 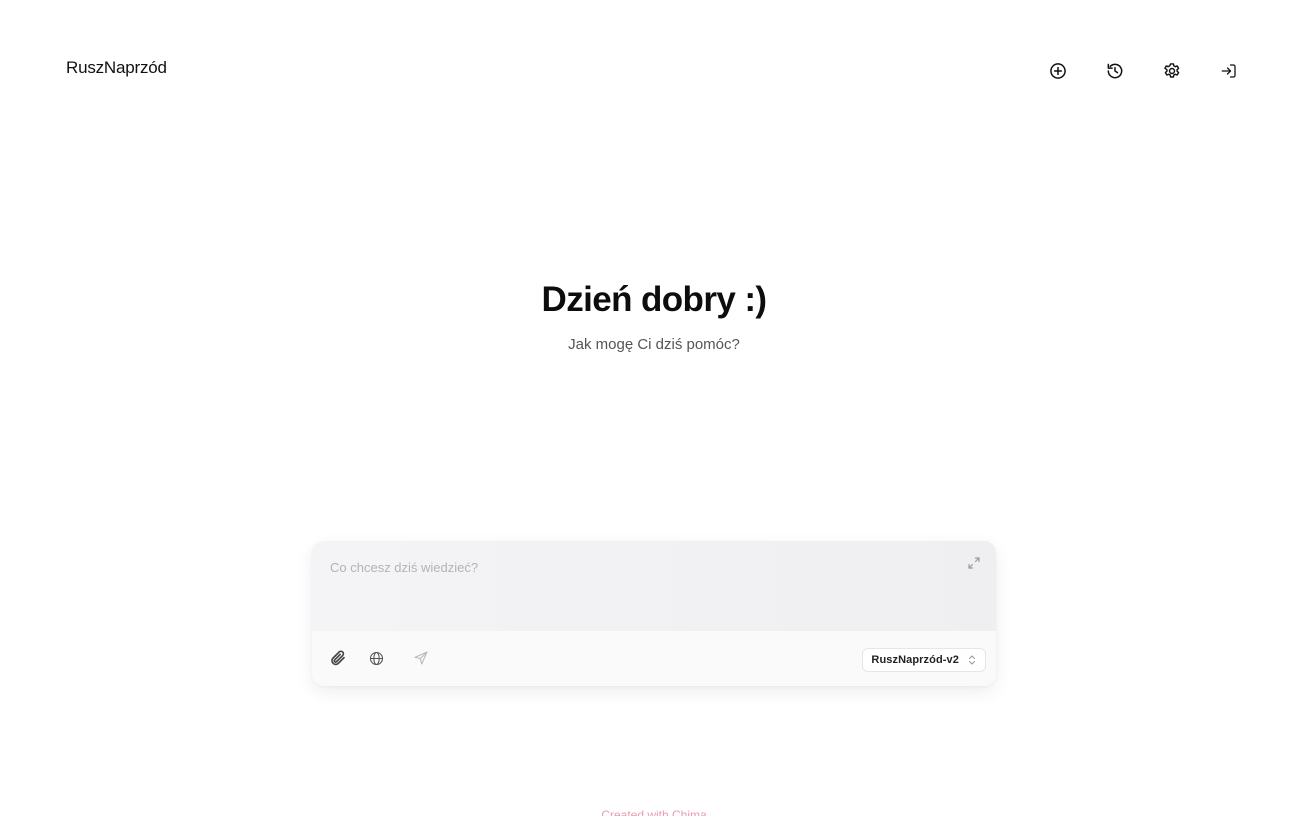 I want to click on chevron-updown-icon, so click(x=972, y=660).